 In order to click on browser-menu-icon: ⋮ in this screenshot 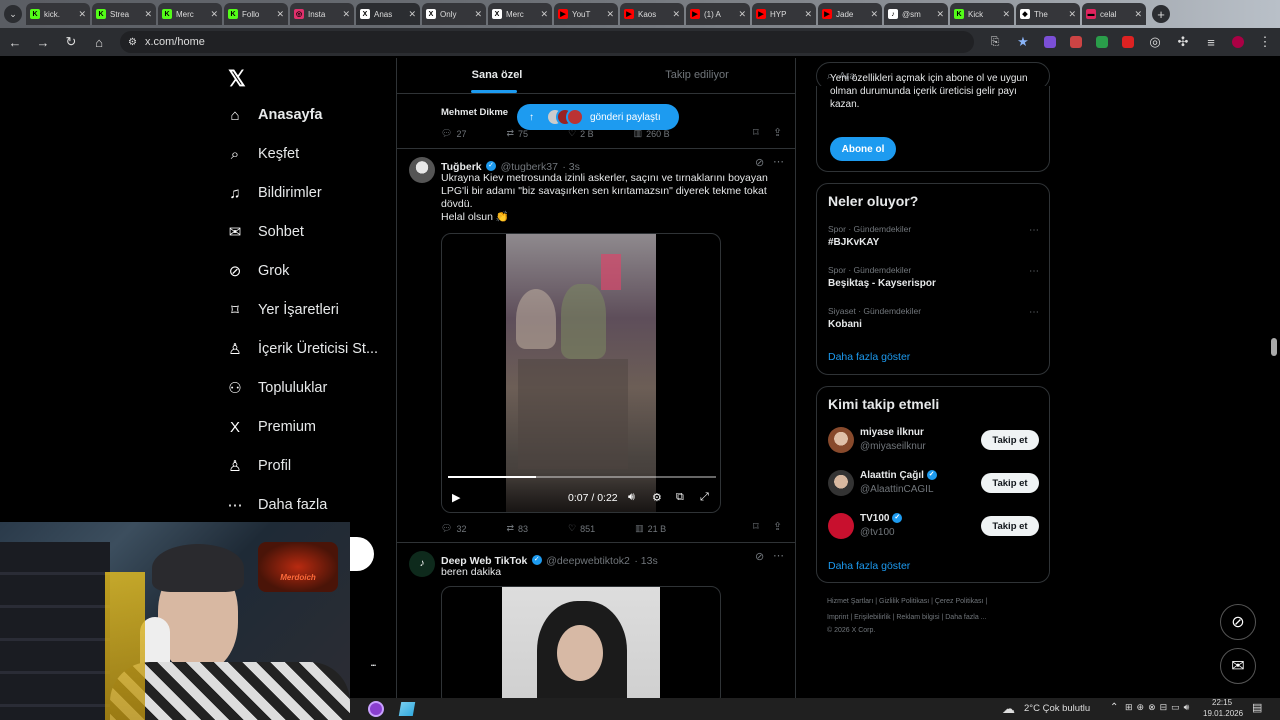, I will do `click(1265, 42)`.